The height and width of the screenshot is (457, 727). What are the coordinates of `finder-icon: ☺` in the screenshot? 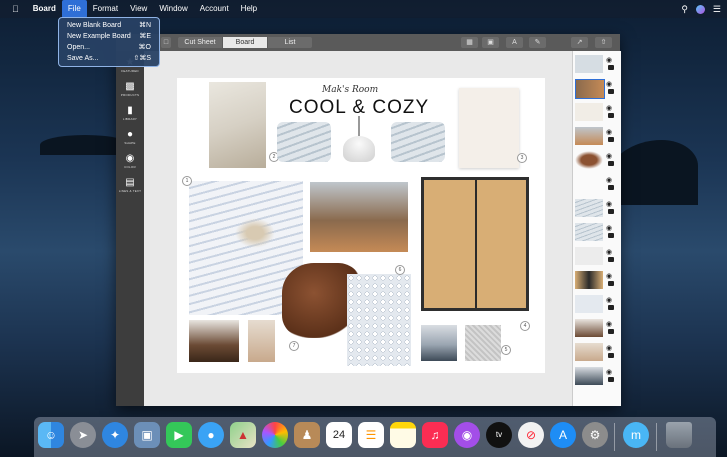 It's located at (51, 435).